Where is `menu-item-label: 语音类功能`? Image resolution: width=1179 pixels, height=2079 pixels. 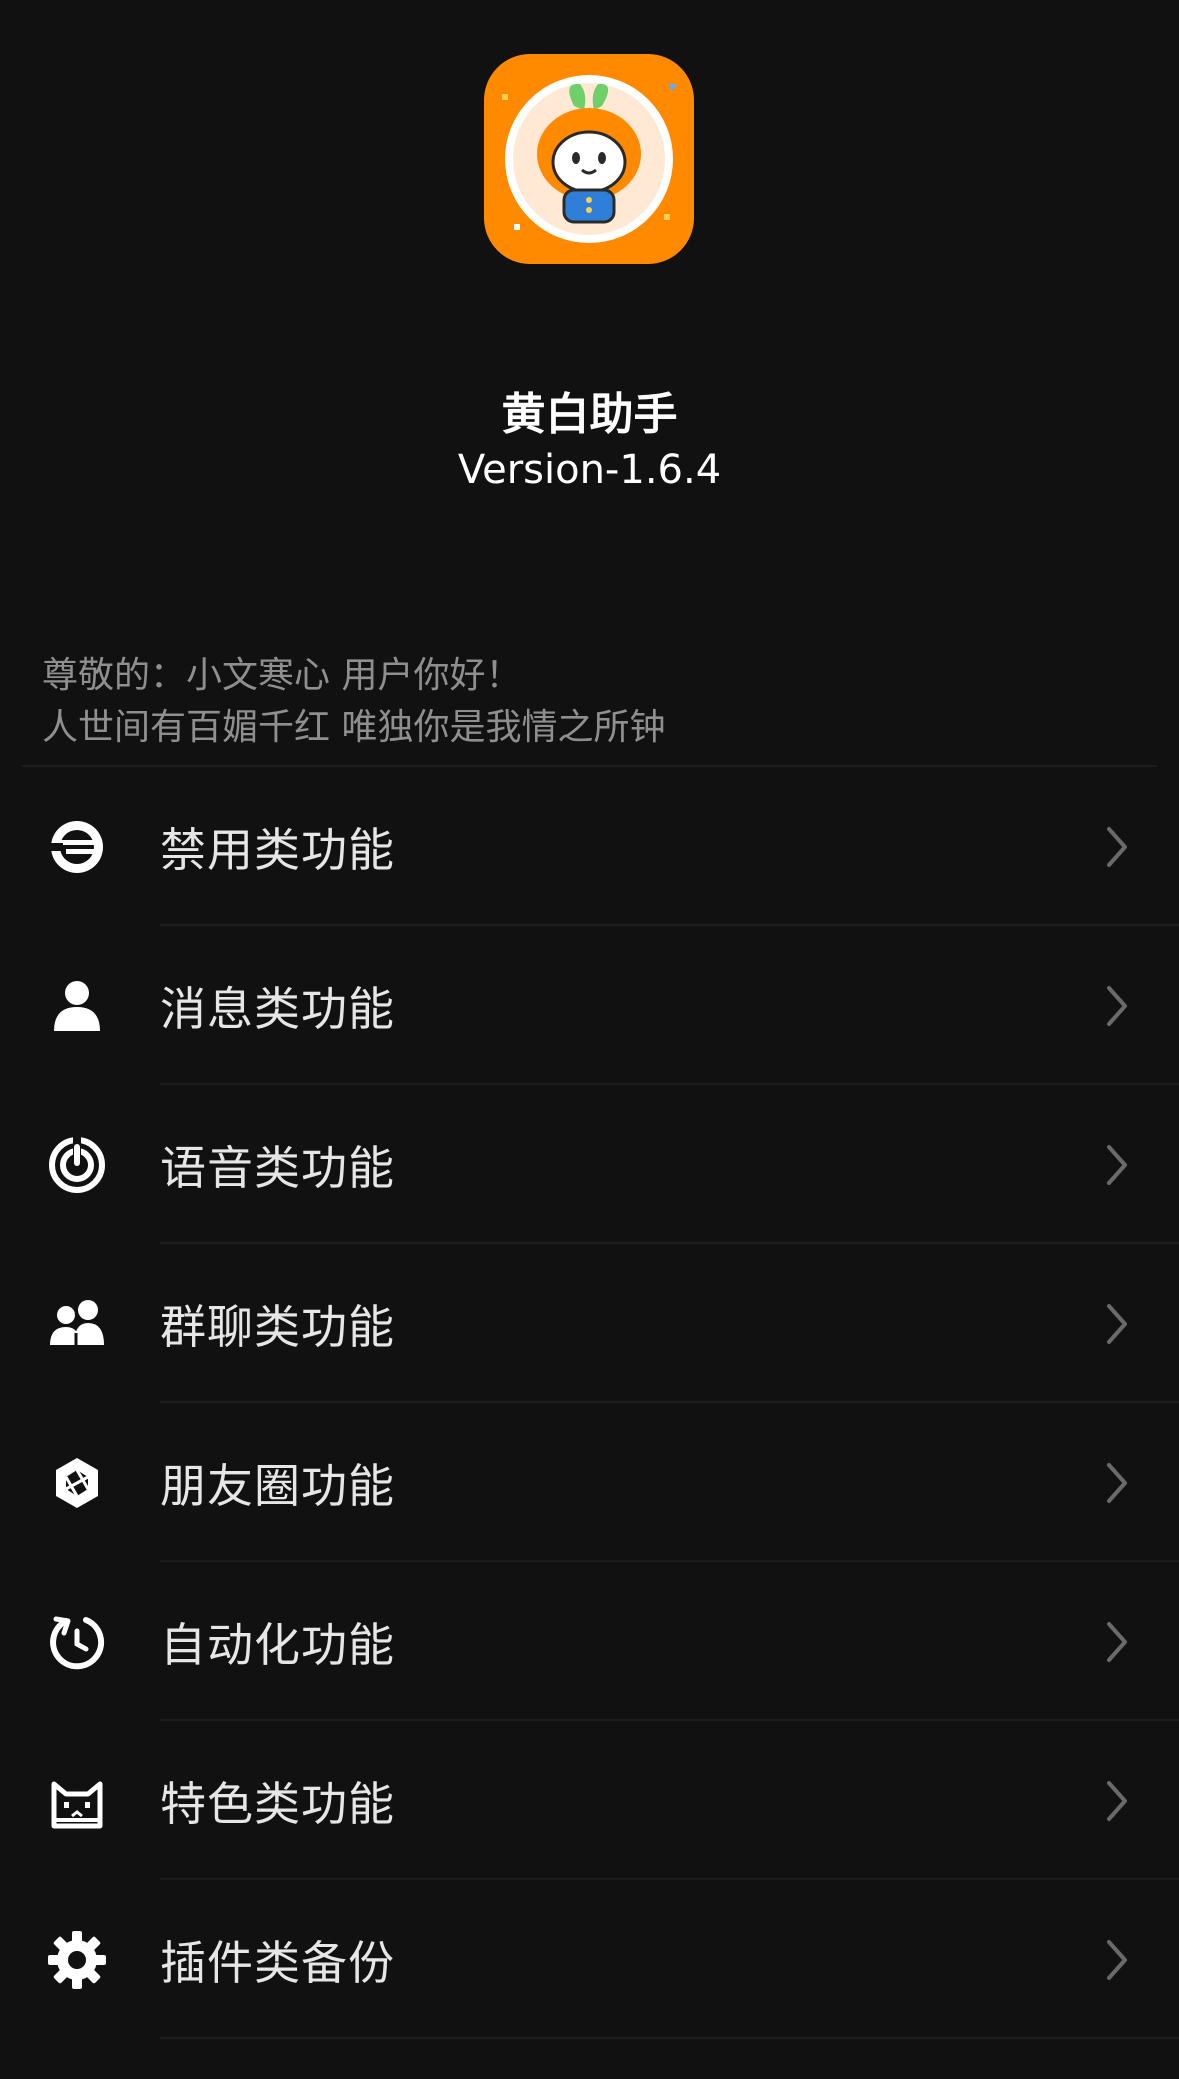 menu-item-label: 语音类功能 is located at coordinates (277, 1167).